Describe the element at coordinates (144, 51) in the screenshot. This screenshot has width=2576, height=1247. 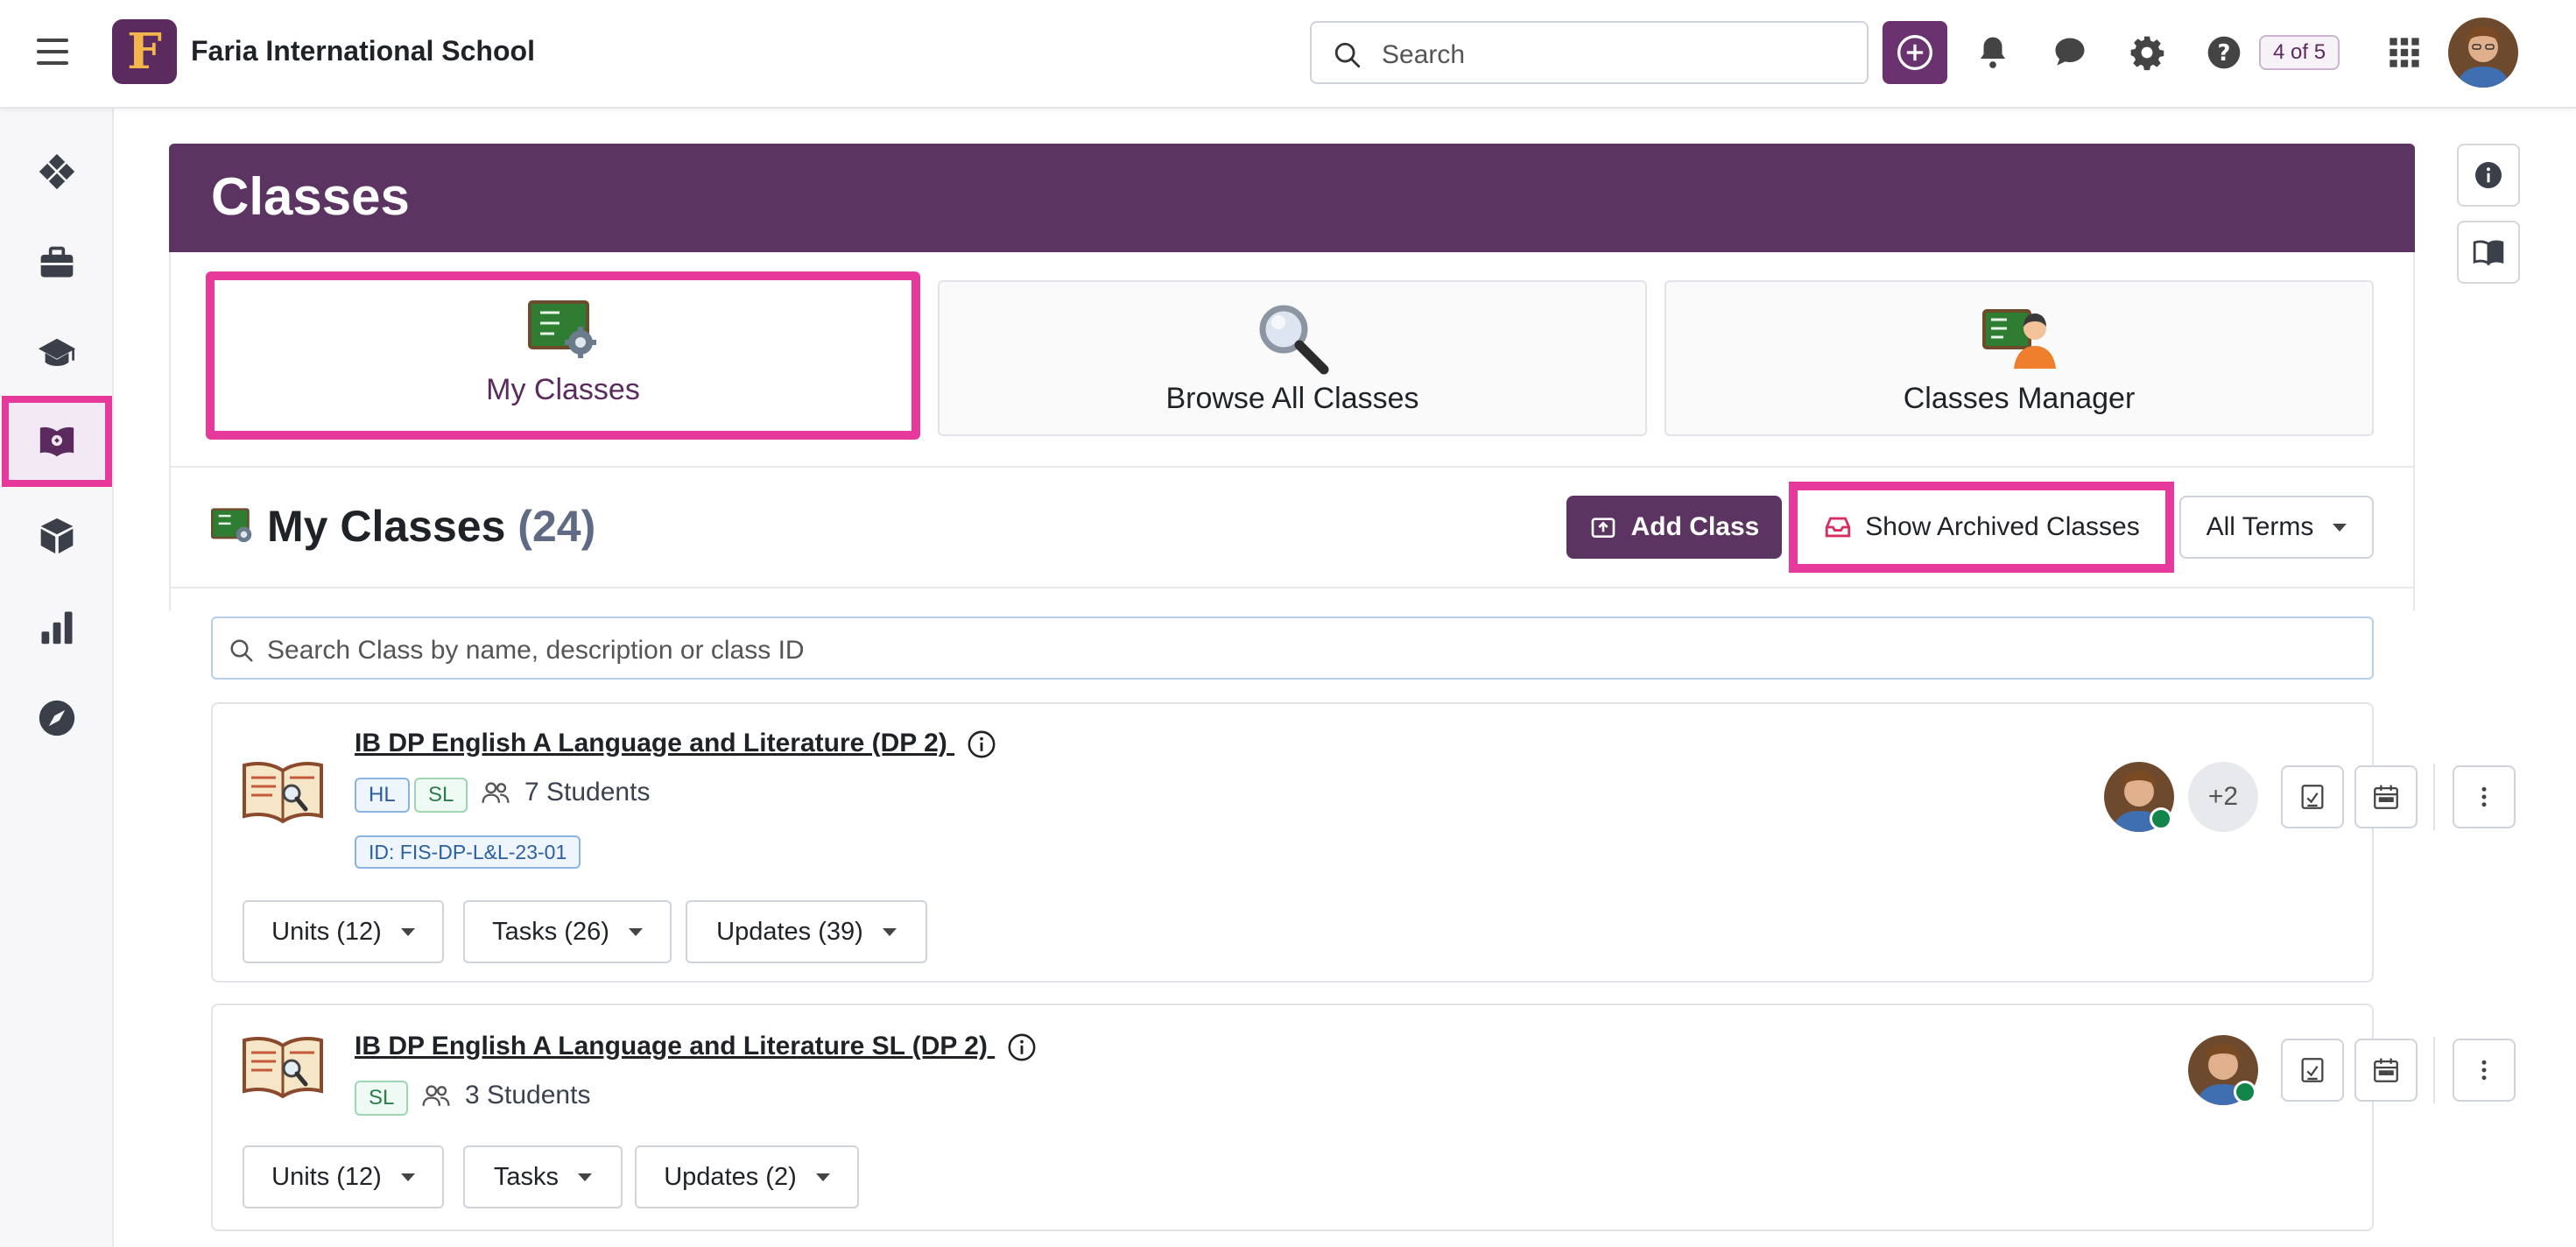
I see `school-logo: F` at that location.